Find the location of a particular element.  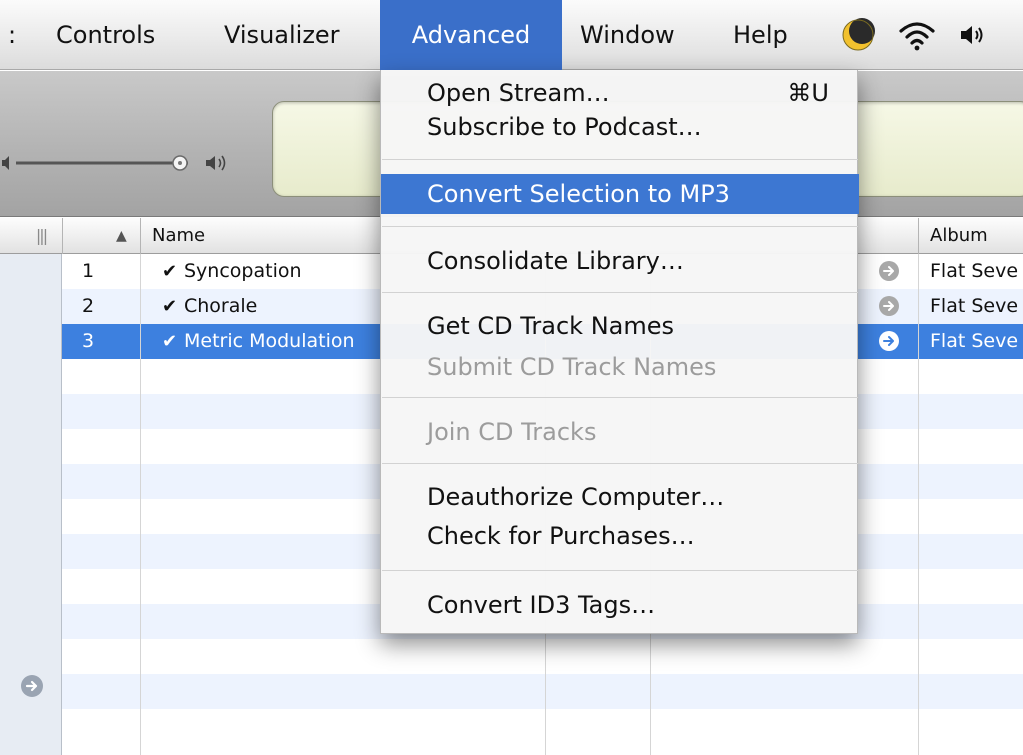

wifi-icon is located at coordinates (917, 35).